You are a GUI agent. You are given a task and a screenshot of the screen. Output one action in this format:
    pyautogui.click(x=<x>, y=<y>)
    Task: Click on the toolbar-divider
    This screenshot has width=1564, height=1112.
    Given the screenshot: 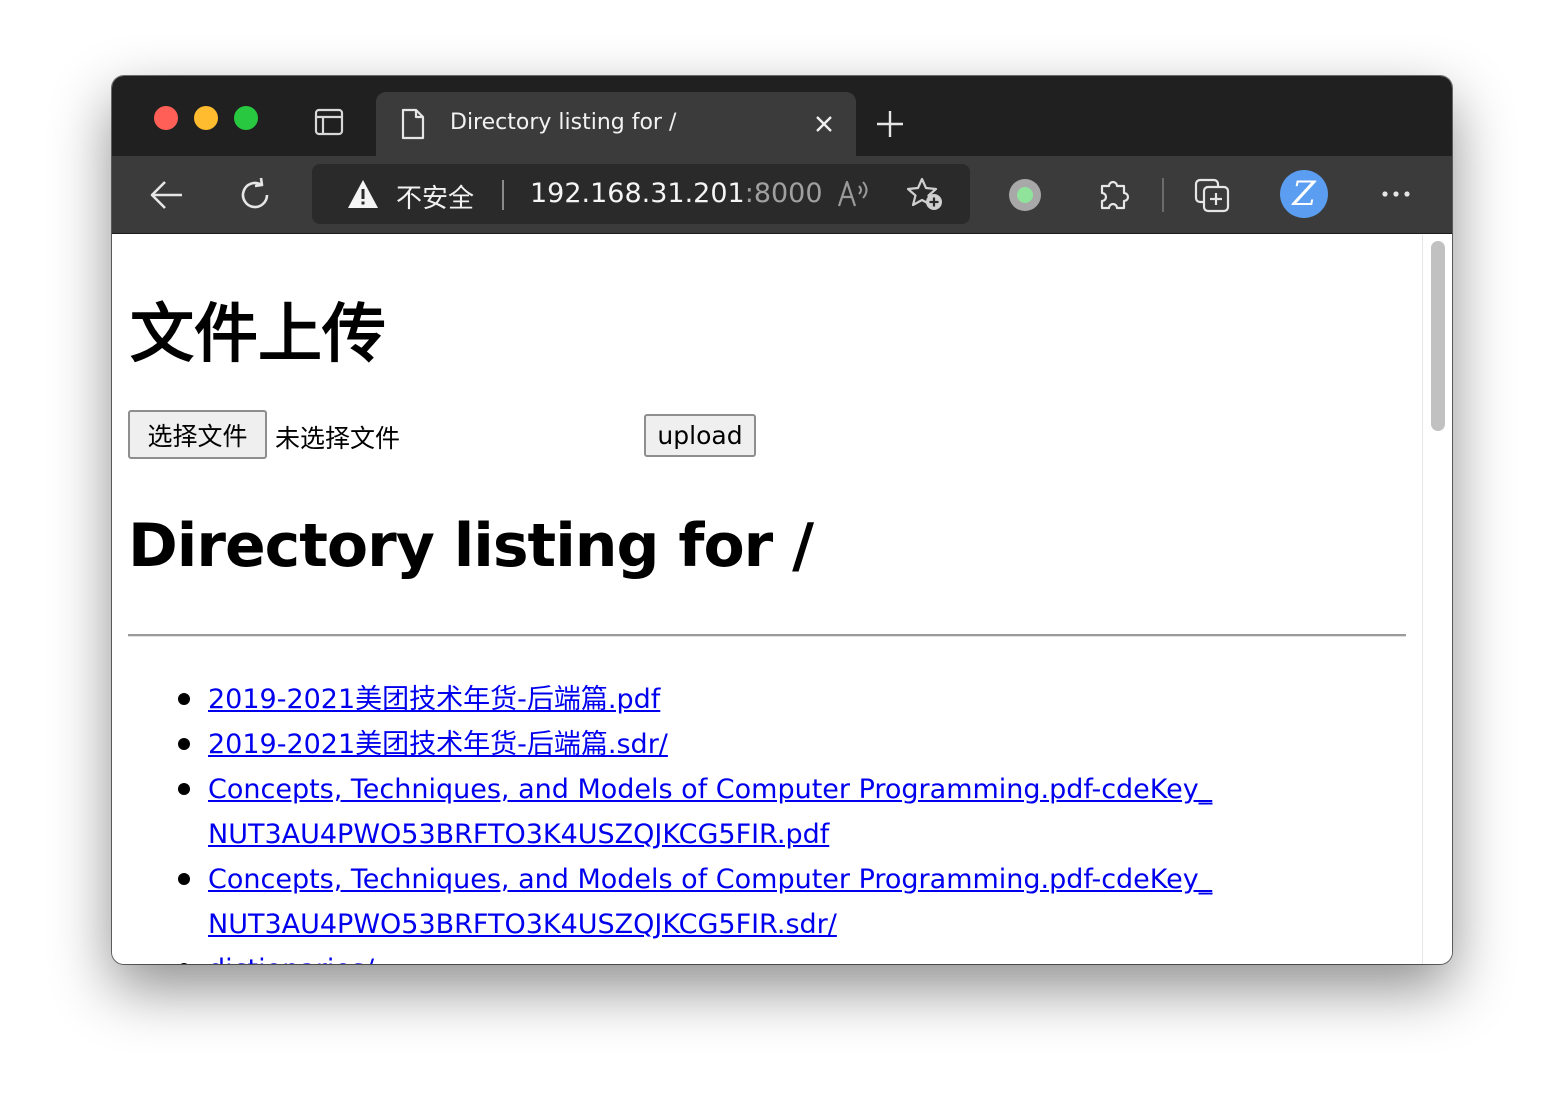 What is the action you would take?
    pyautogui.click(x=1163, y=195)
    